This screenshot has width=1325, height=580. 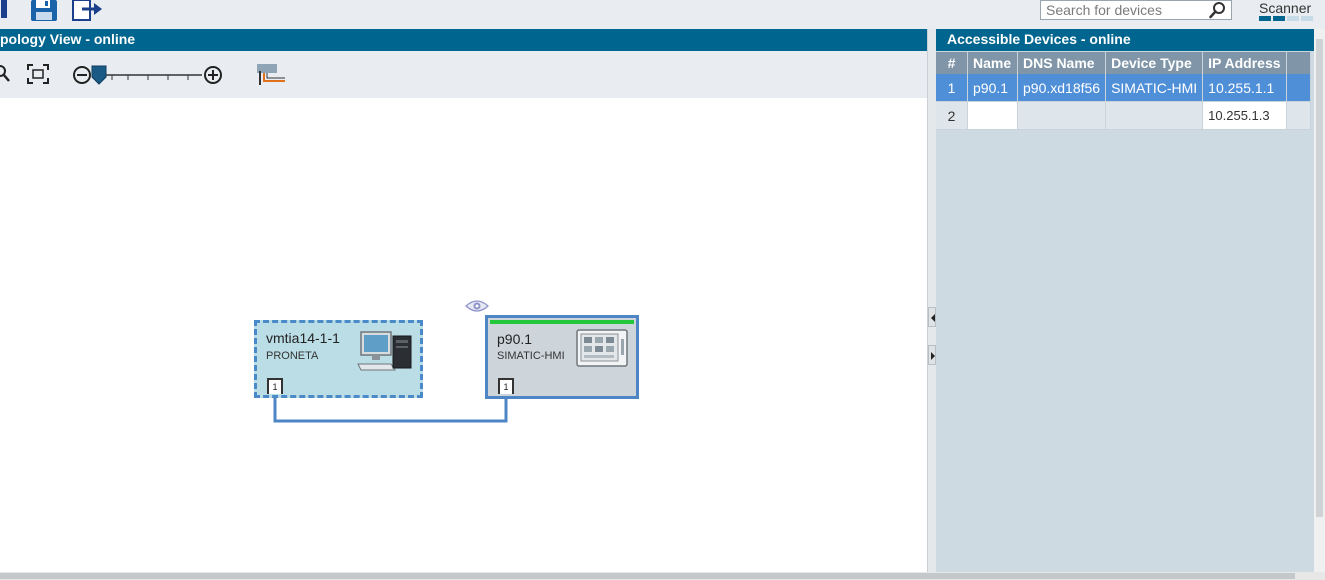 I want to click on column-header-filler, so click(x=1298, y=63).